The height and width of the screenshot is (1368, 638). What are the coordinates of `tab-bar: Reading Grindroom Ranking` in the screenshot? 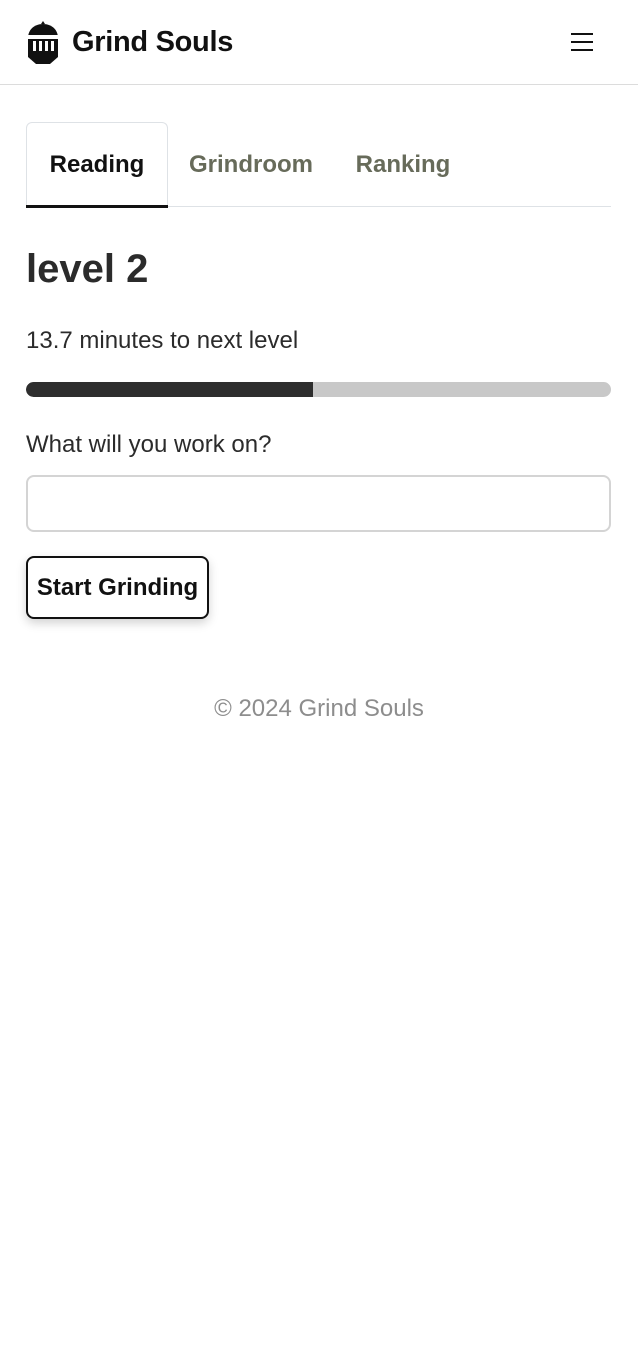 It's located at (318, 165).